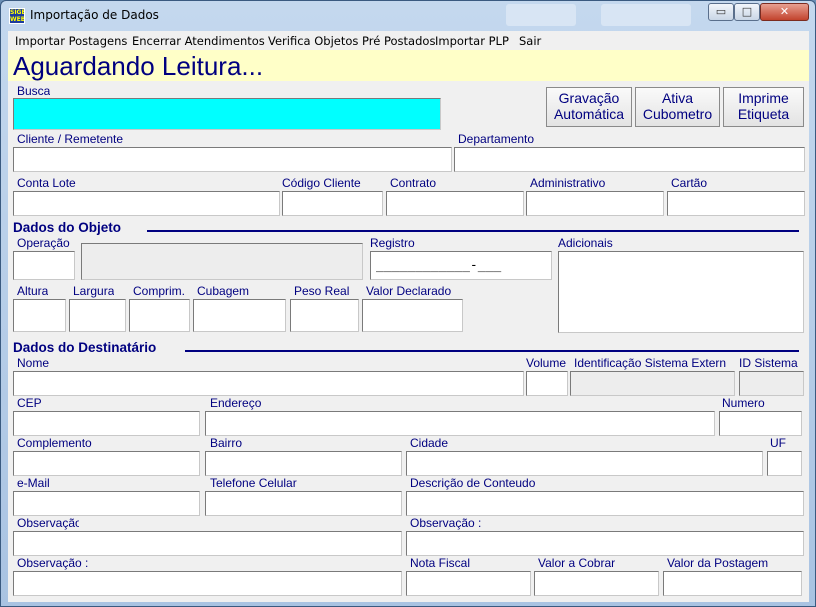 The height and width of the screenshot is (607, 816). What do you see at coordinates (732, 583) in the screenshot?
I see `valor-postagem-input` at bounding box center [732, 583].